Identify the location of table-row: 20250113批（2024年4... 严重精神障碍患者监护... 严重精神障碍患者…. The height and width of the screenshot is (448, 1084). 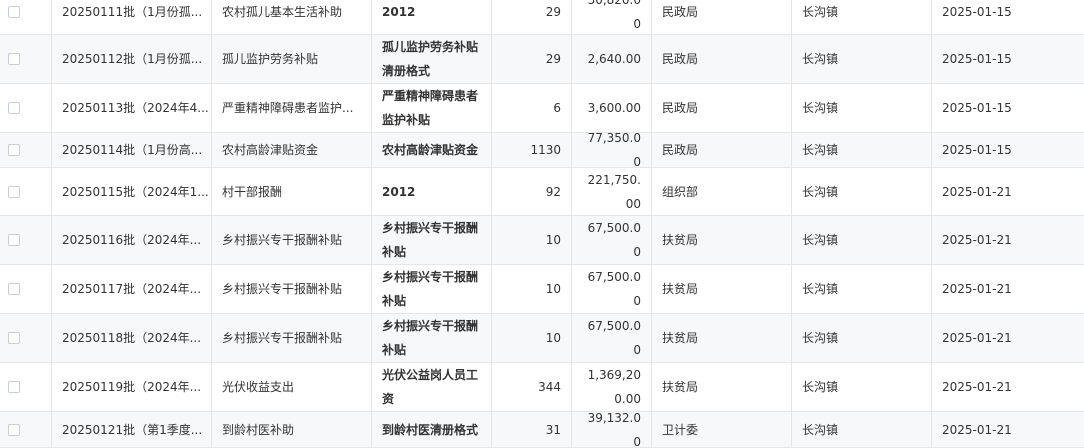
(542, 108).